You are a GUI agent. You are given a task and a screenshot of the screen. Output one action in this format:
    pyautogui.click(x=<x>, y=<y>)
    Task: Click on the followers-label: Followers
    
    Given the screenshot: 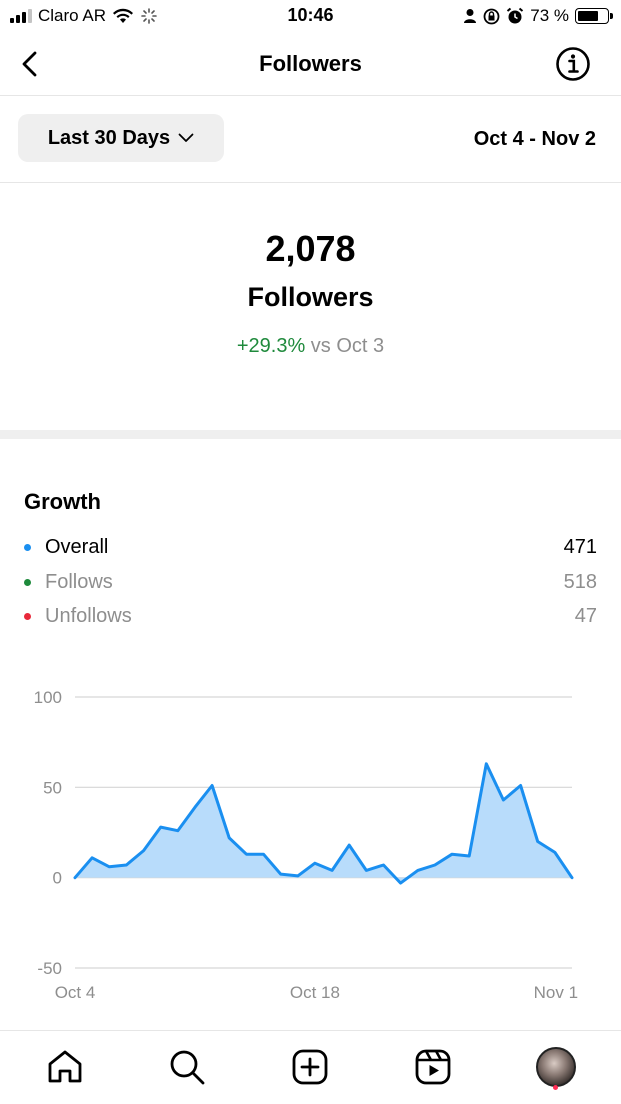 What is the action you would take?
    pyautogui.click(x=310, y=297)
    